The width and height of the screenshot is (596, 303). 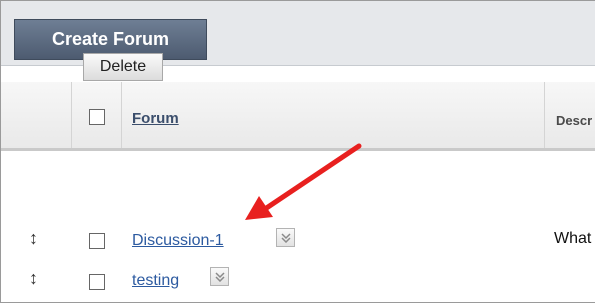 What do you see at coordinates (97, 117) in the screenshot?
I see `select-all-checkbox` at bounding box center [97, 117].